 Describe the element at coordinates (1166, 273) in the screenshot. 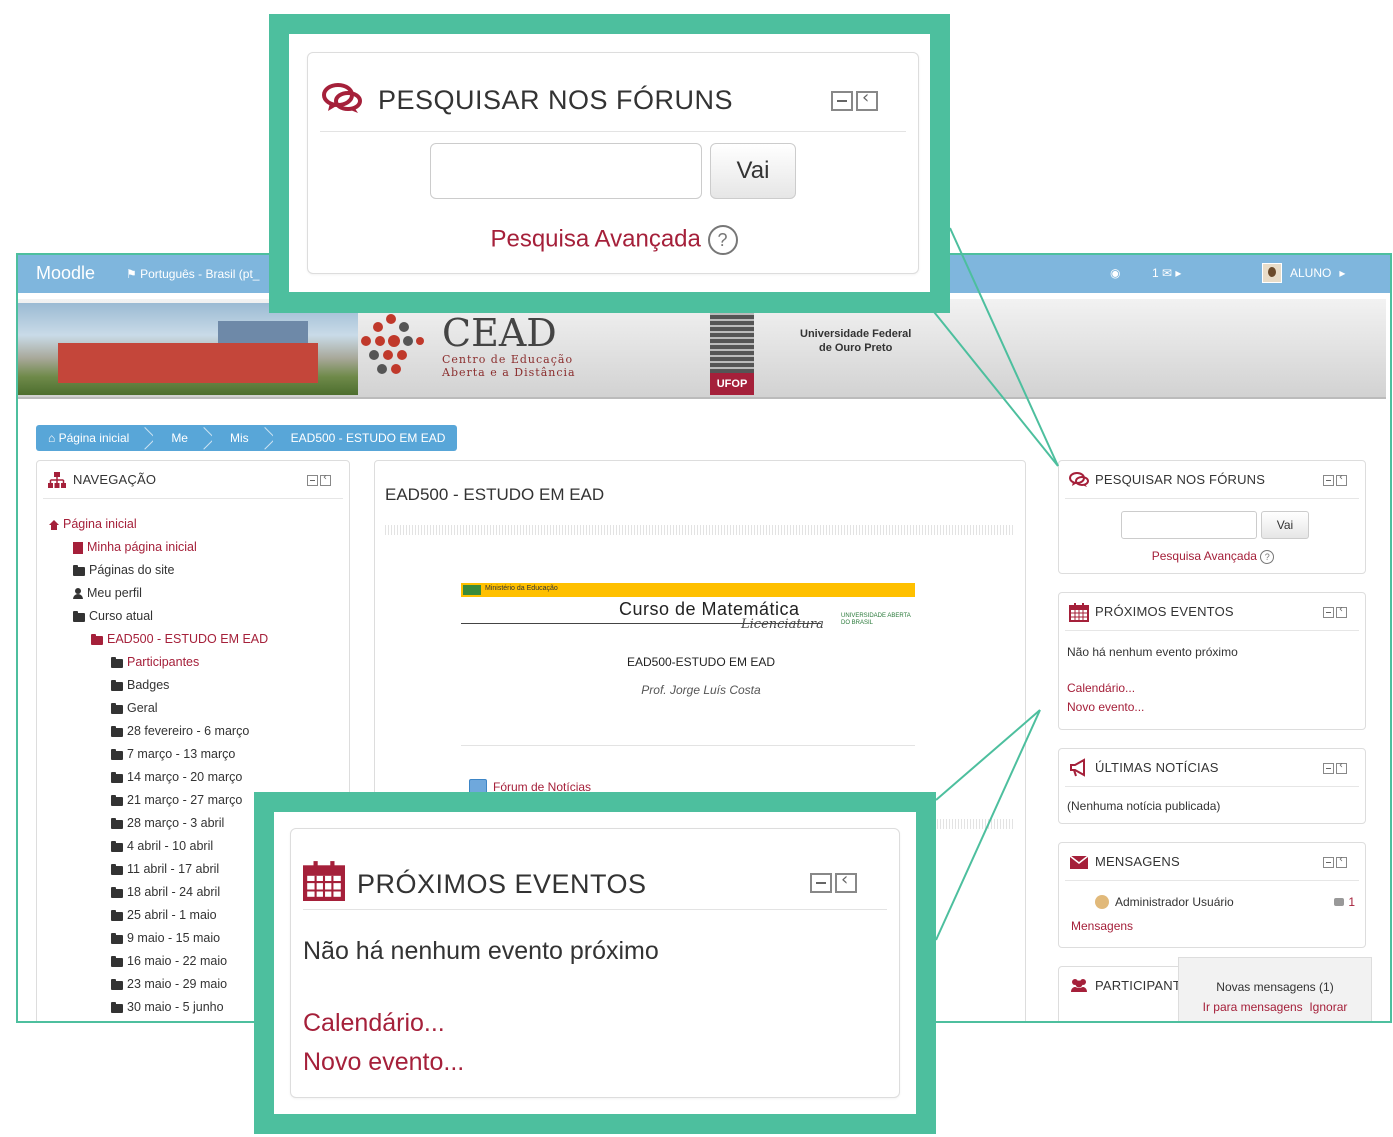

I see `messages-menu: 1 ✉ ▸` at that location.